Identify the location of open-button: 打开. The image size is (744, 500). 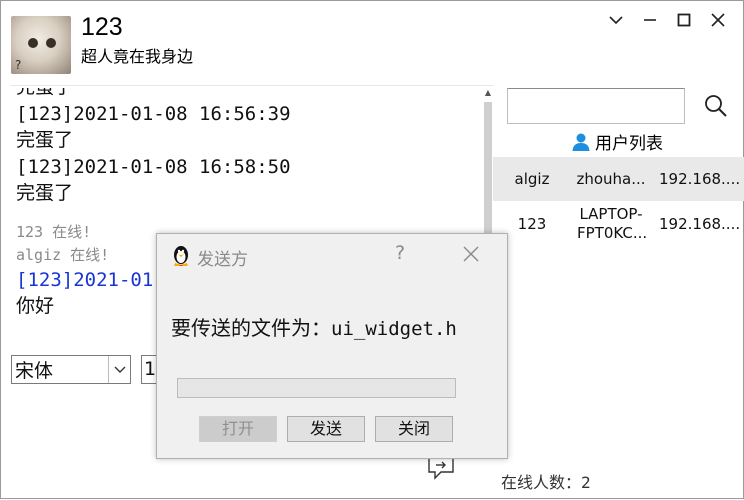
(238, 429).